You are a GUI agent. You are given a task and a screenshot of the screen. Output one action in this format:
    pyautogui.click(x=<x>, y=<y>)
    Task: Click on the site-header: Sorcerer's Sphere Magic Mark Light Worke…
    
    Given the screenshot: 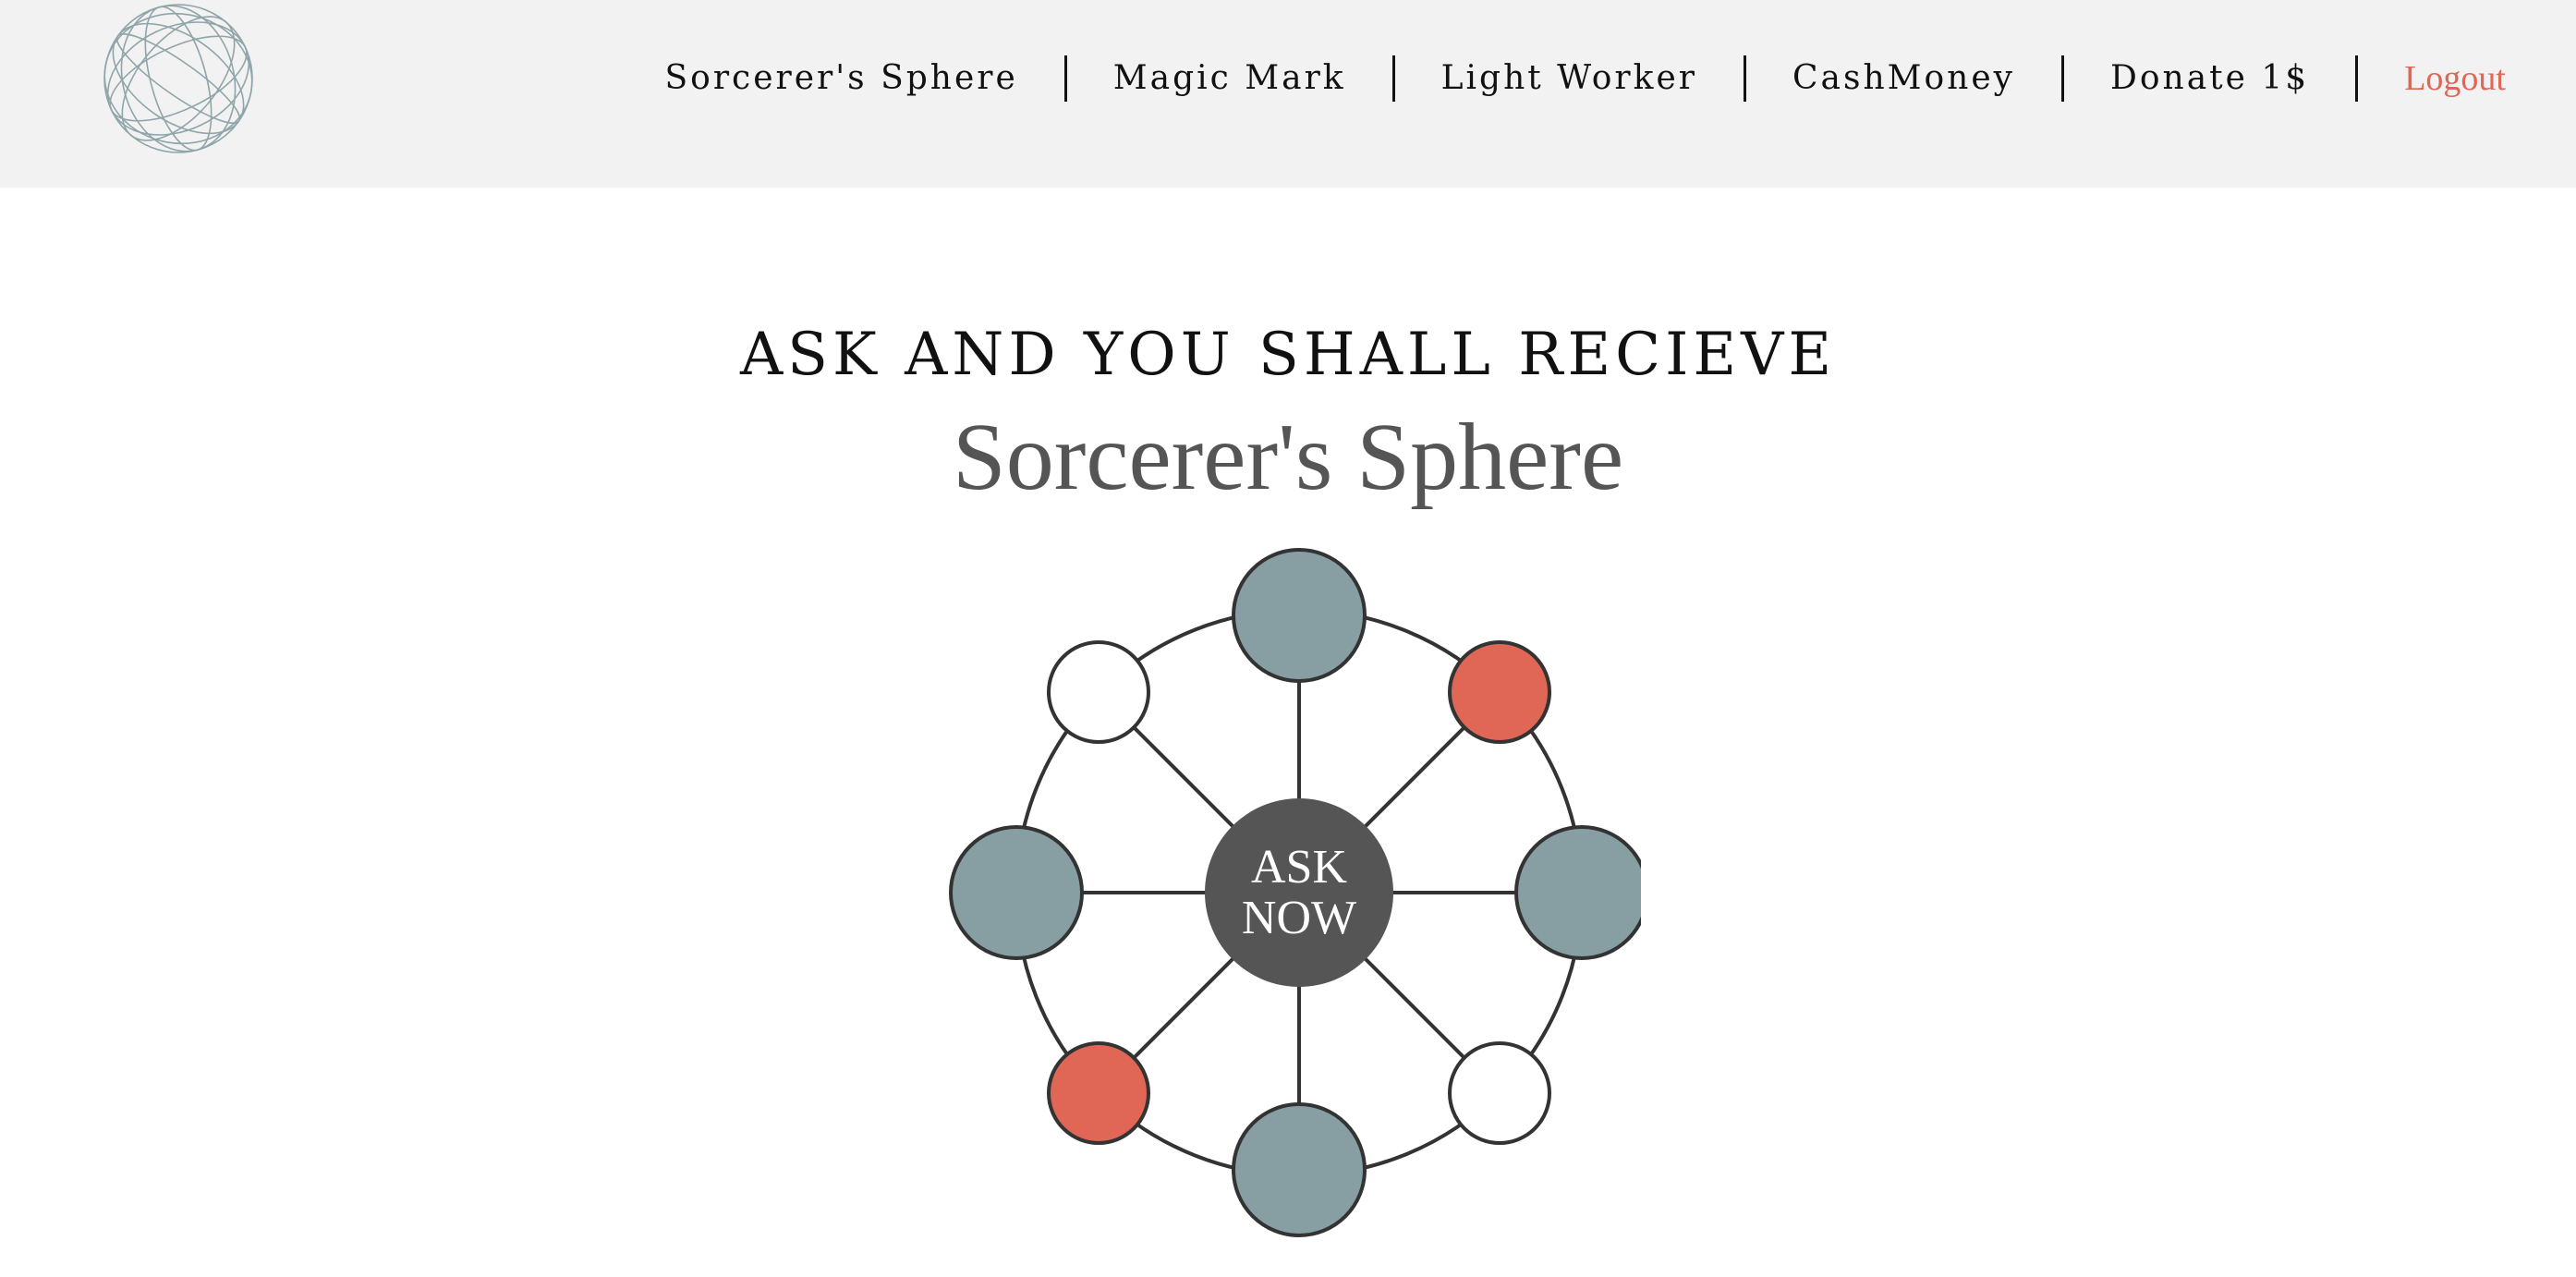 What is the action you would take?
    pyautogui.click(x=1288, y=94)
    